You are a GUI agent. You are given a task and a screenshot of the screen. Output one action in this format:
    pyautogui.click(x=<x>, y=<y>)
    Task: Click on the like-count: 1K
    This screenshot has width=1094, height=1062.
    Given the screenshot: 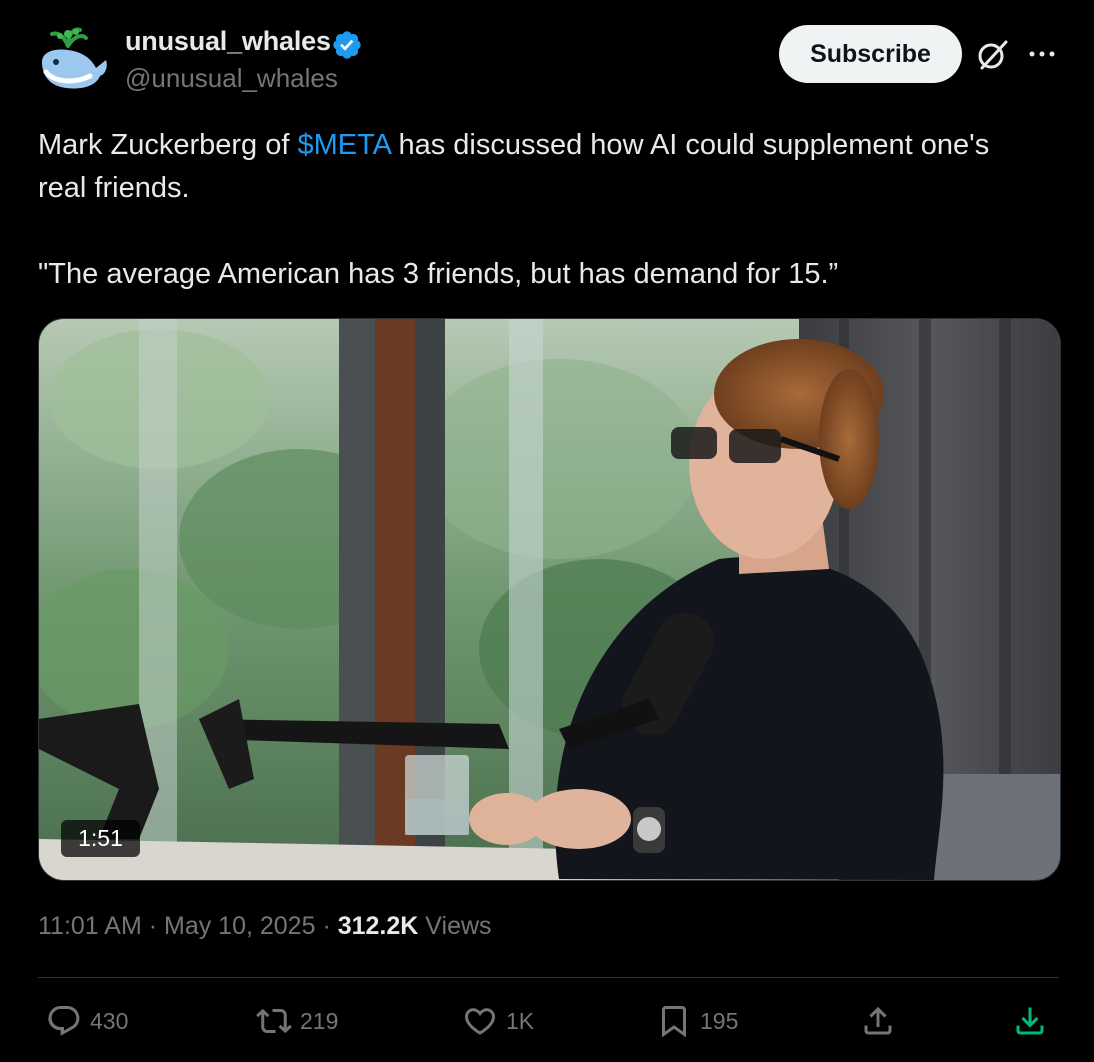 What is the action you would take?
    pyautogui.click(x=520, y=1020)
    